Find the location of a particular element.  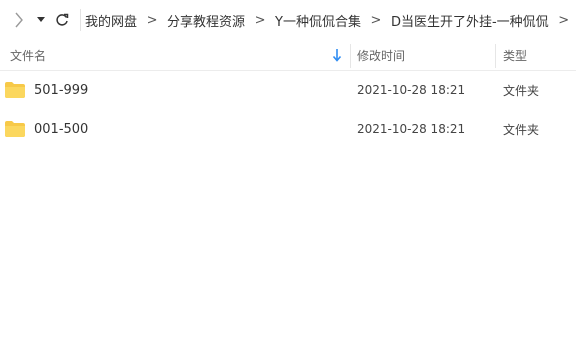

file-name: 001-500 is located at coordinates (61, 129).